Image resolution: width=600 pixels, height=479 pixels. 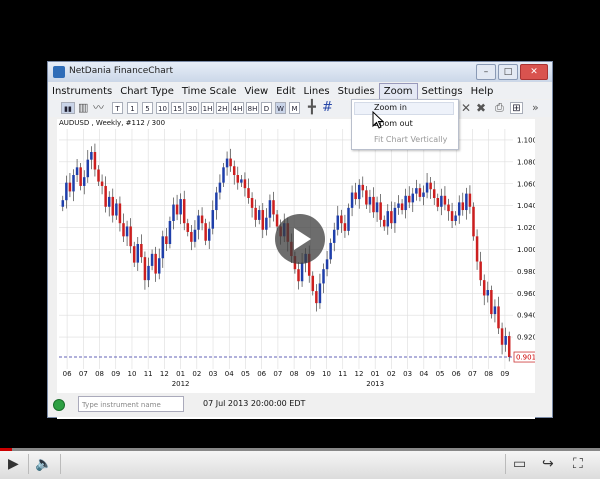 What do you see at coordinates (209, 91) in the screenshot?
I see `menu-time-scale: Time Scale` at bounding box center [209, 91].